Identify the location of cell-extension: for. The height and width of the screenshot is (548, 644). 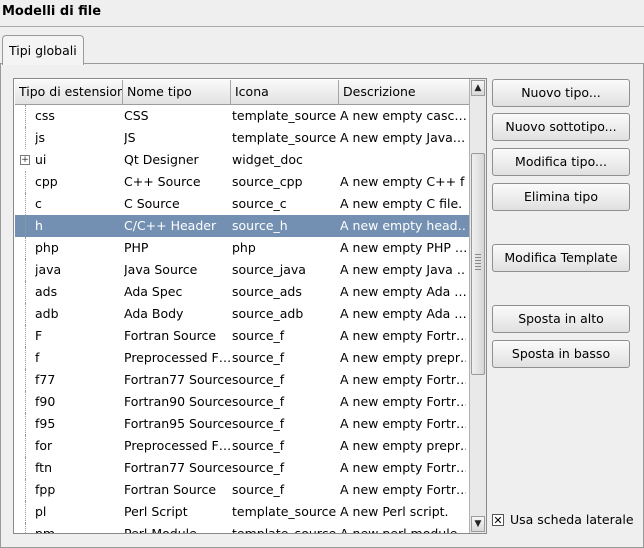
(44, 445).